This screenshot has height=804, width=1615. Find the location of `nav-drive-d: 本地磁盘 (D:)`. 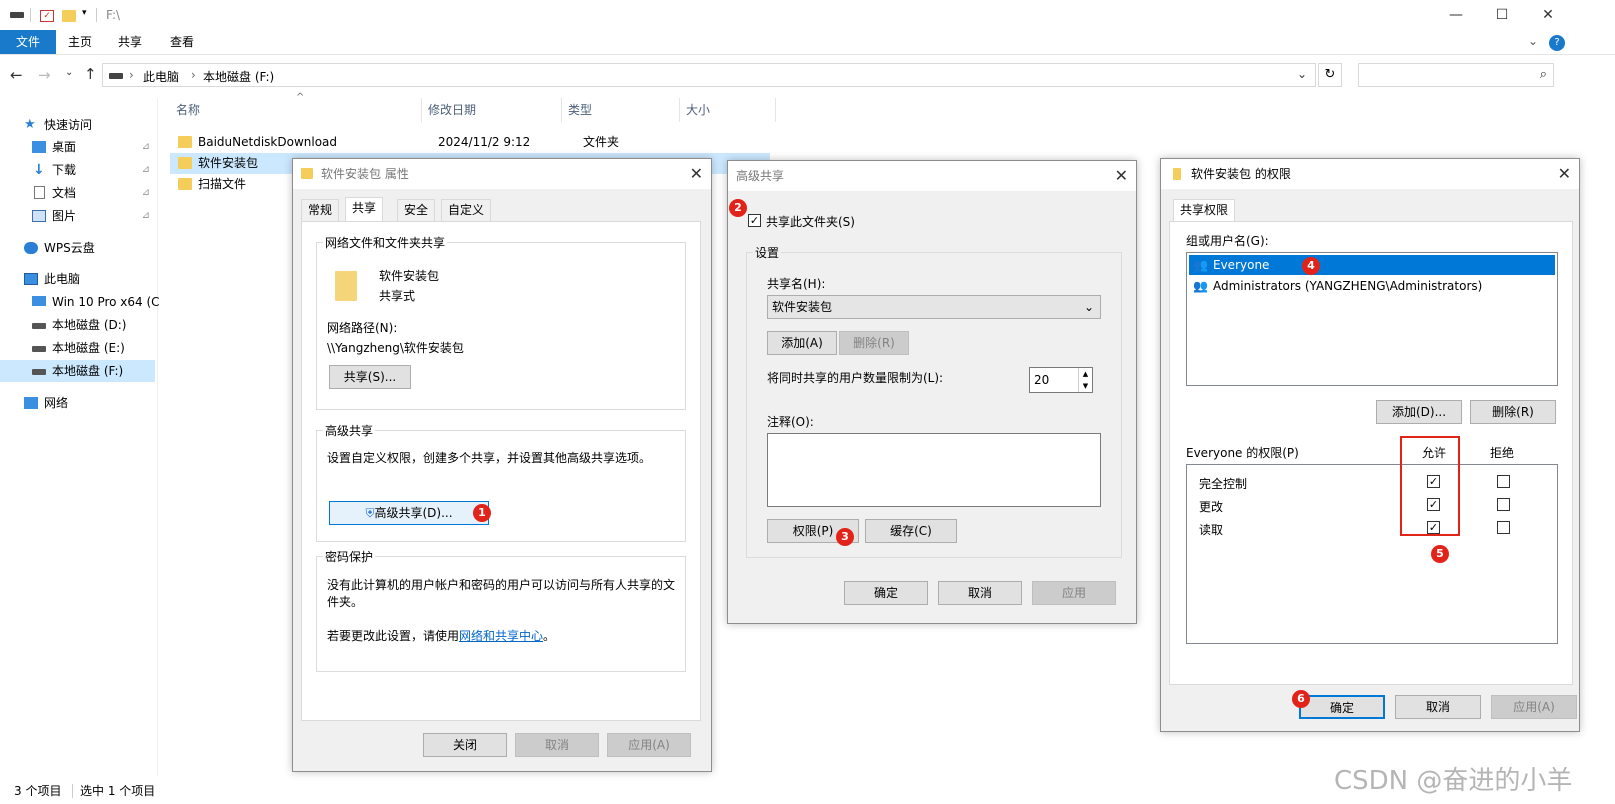

nav-drive-d: 本地磁盘 (D:) is located at coordinates (79, 325).